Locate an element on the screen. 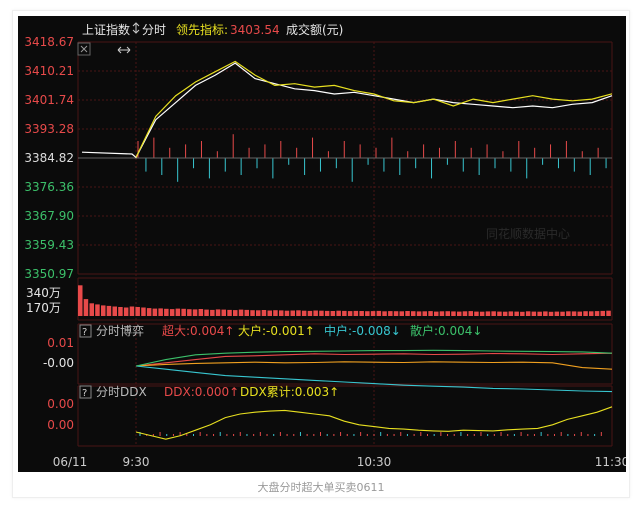  flow-panel-title: 分时博弈 is located at coordinates (120, 330).